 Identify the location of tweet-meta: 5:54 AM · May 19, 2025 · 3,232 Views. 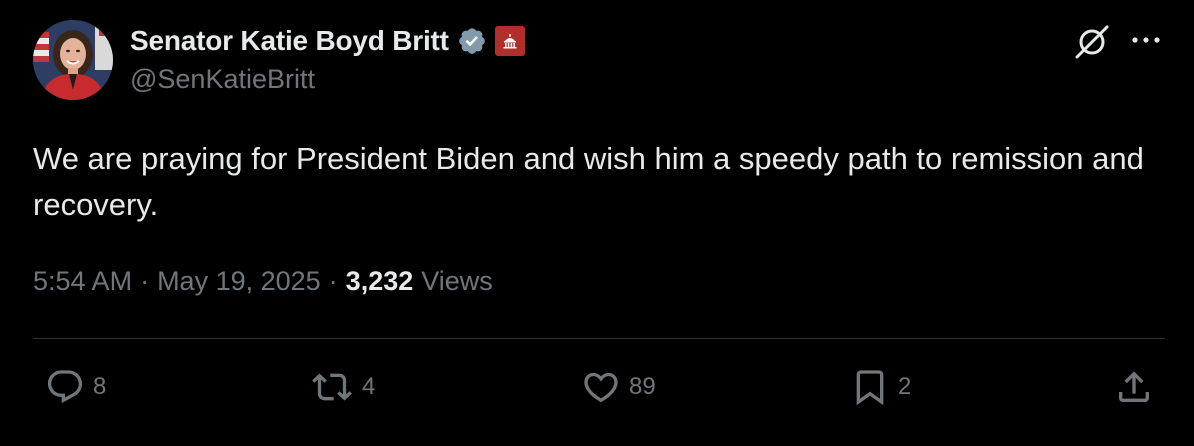
(263, 281).